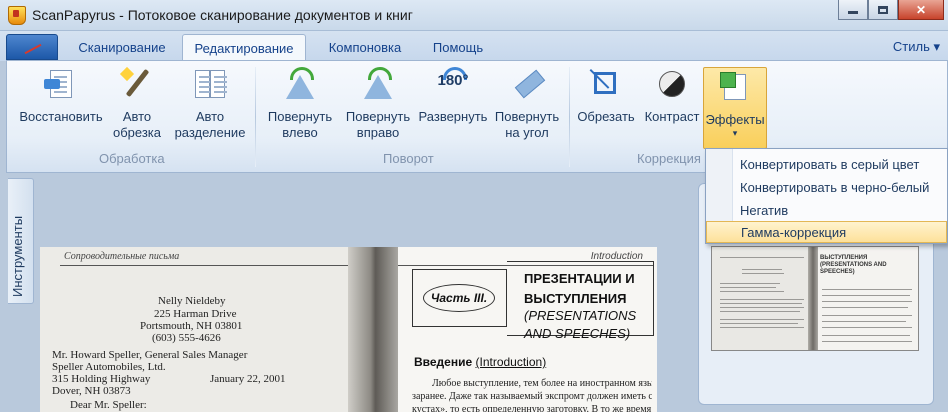 The width and height of the screenshot is (948, 412). I want to click on style-menu: Стиль ▾, so click(916, 47).